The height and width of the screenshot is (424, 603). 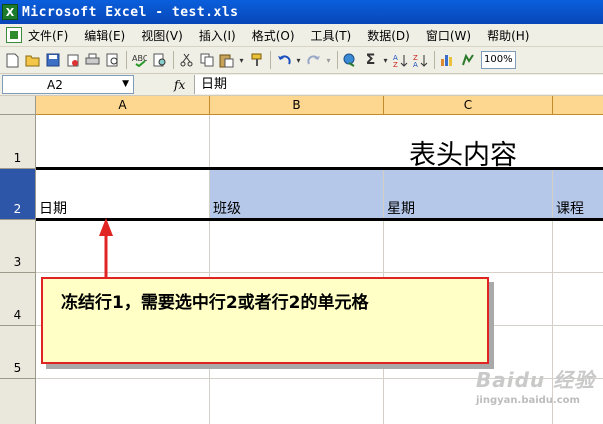 I want to click on standard-toolbar: ABC ▾ ▾ ▾ Σ ▾ AZ ZA 100%, so click(x=301, y=60).